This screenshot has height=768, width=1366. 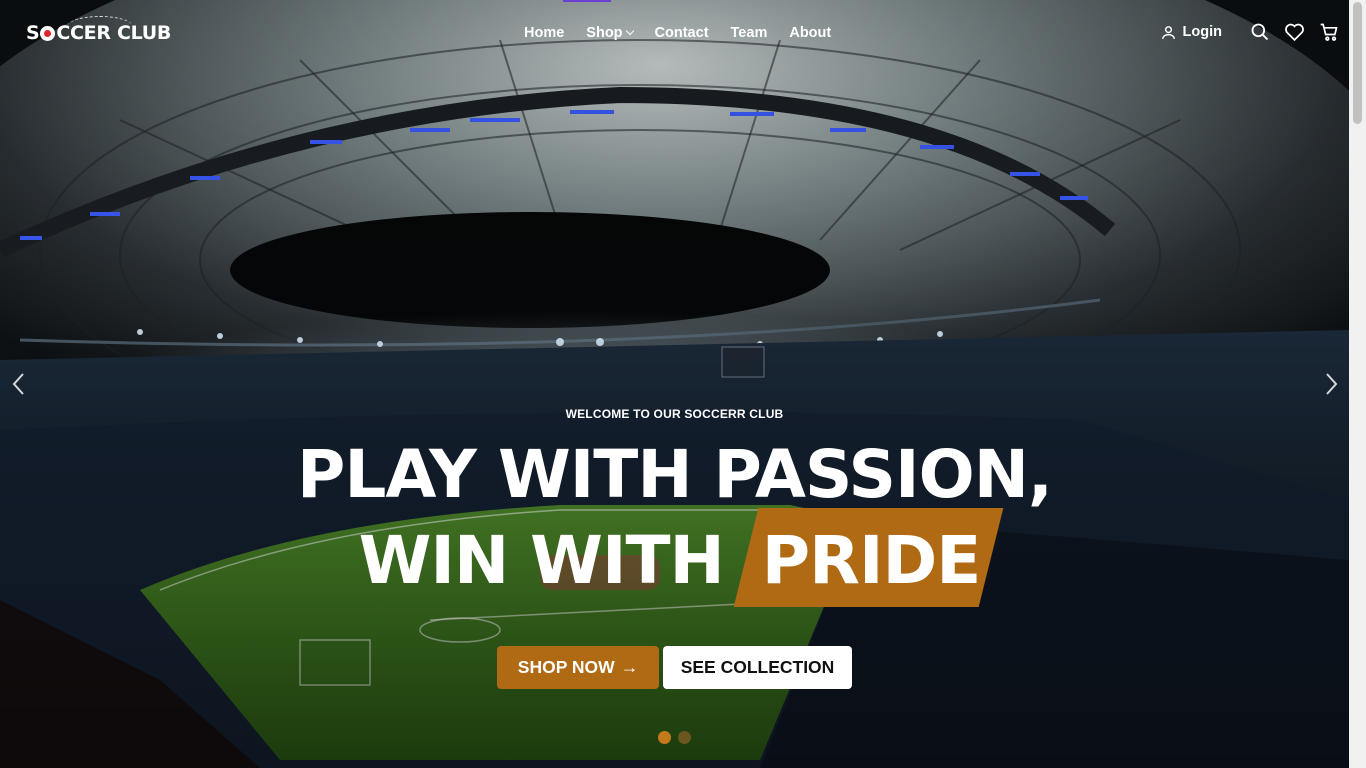 I want to click on see-collection-label: SEE COLLECTION, so click(x=757, y=667).